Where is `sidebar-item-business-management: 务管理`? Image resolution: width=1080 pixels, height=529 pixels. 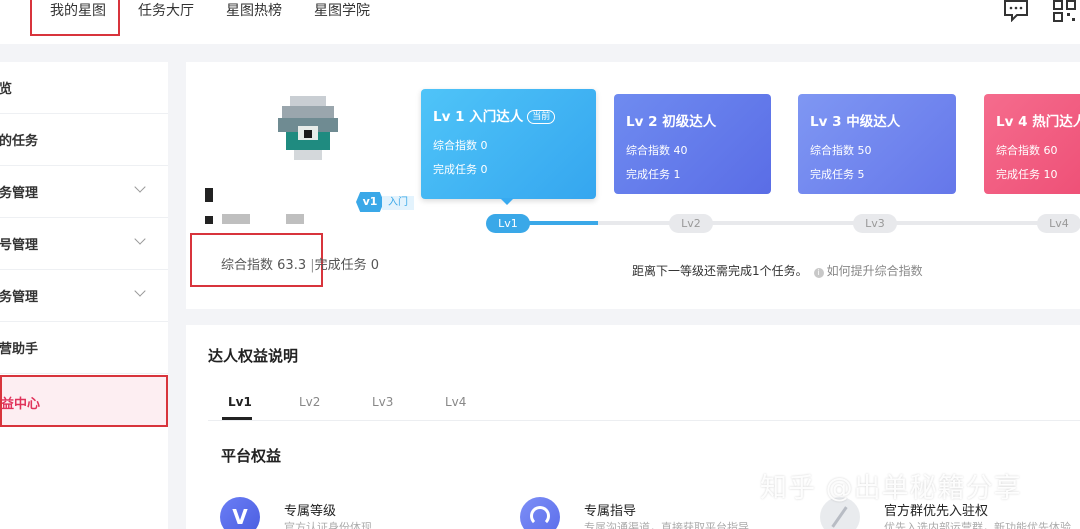 sidebar-item-business-management: 务管理 is located at coordinates (84, 296).